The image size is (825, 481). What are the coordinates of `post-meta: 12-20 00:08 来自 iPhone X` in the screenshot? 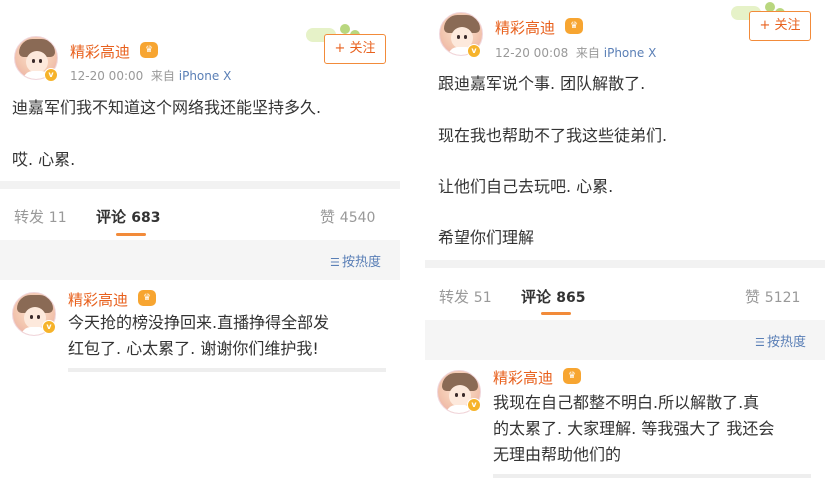 It's located at (575, 52).